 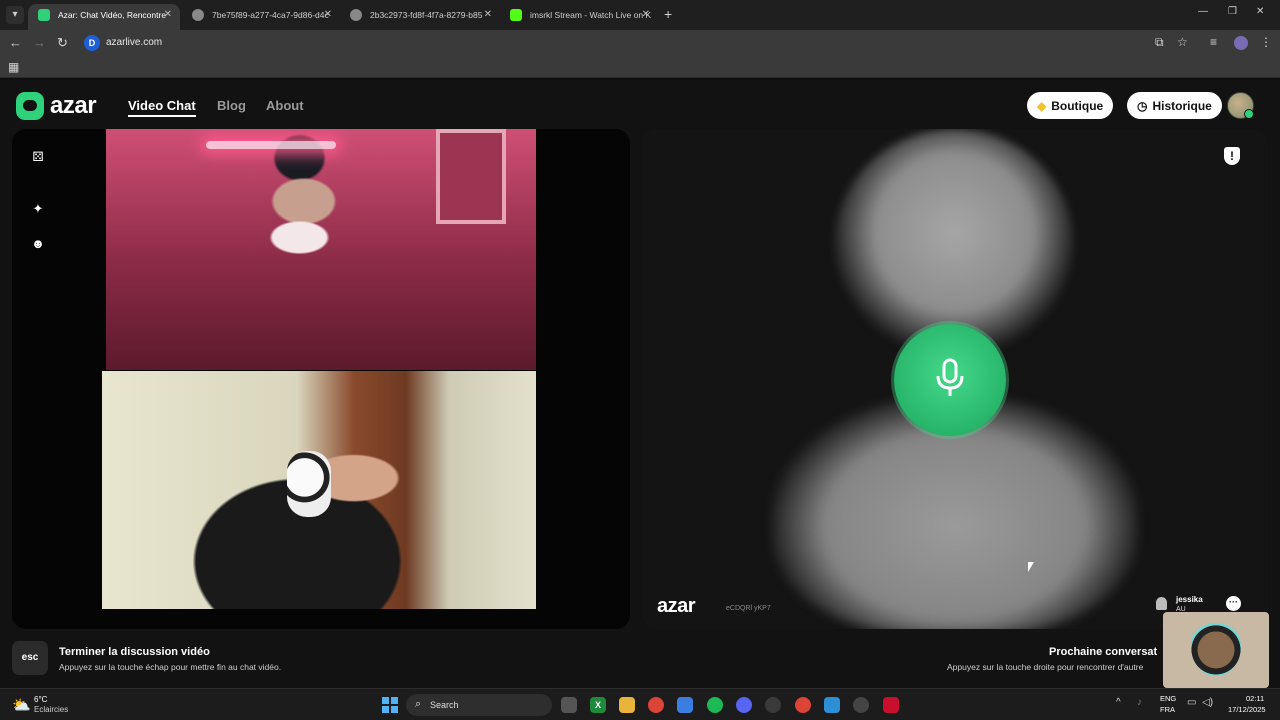 I want to click on tab-title: imsrkl Stream - Watch Live on K, so click(x=591, y=15).